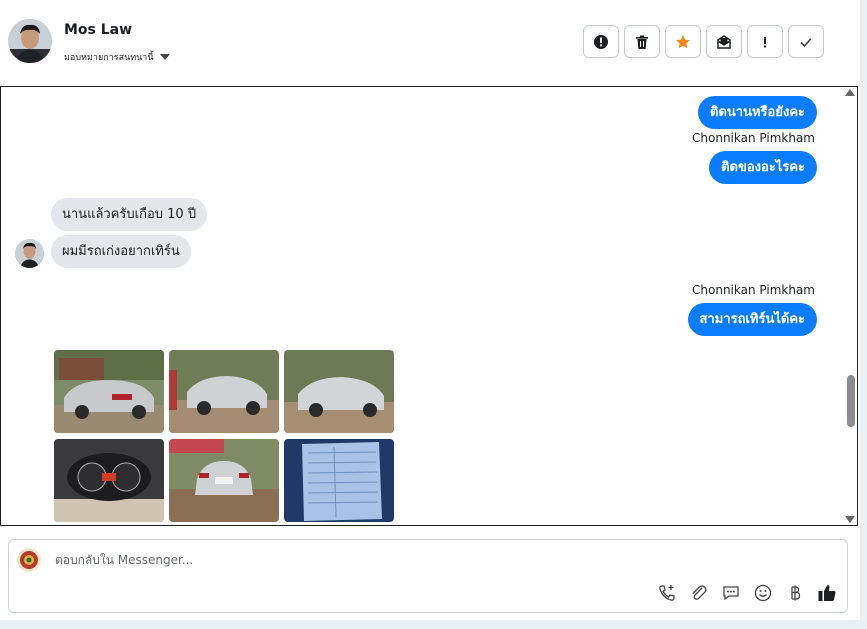  I want to click on outgoing-message: ติดของอะไรคะ, so click(763, 167).